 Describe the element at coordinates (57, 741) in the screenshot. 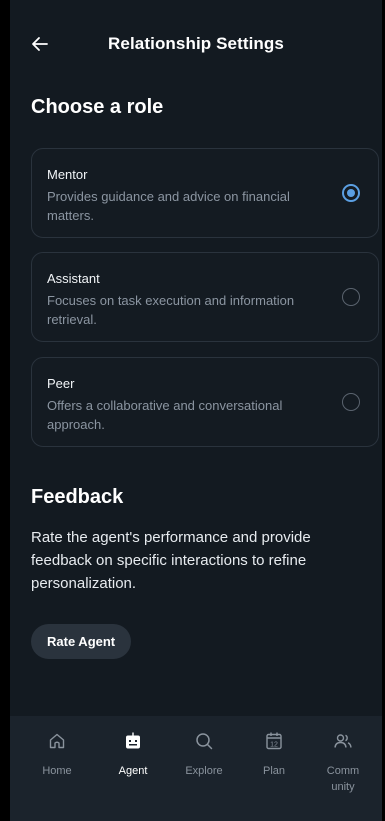

I see `home-icon` at that location.